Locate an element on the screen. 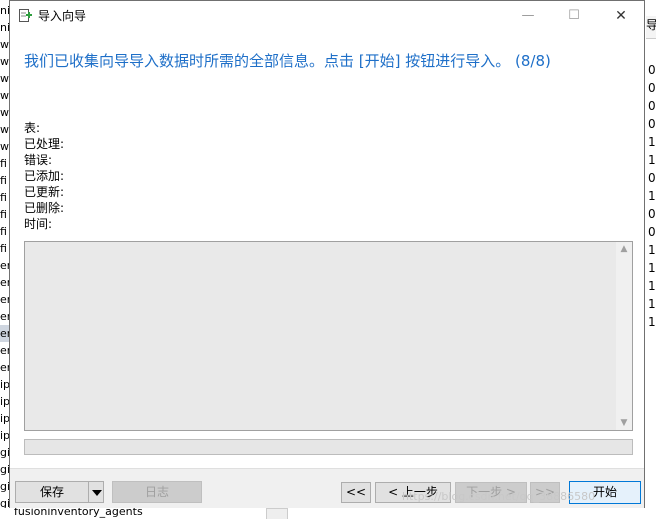 The image size is (656, 519). watermark: https://blog.csdn.net/qq_38886580 is located at coordinates (499, 496).